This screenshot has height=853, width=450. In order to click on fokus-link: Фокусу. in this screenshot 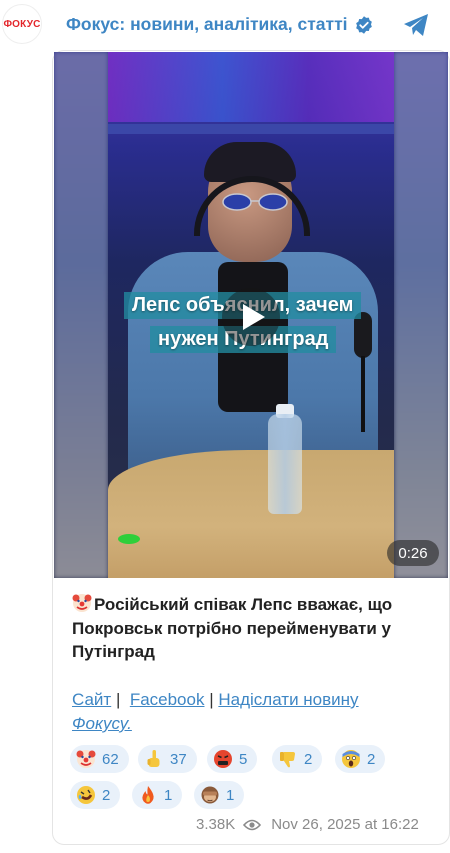, I will do `click(102, 723)`.